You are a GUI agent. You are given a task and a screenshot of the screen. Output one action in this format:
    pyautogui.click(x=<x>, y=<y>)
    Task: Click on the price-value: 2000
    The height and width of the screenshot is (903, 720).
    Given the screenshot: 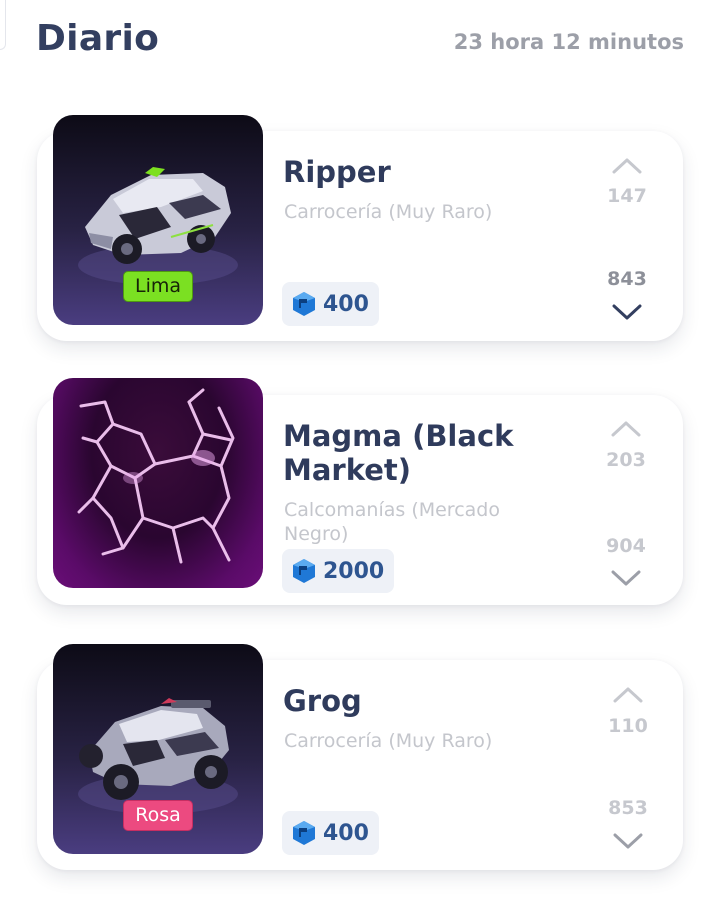 What is the action you would take?
    pyautogui.click(x=354, y=571)
    